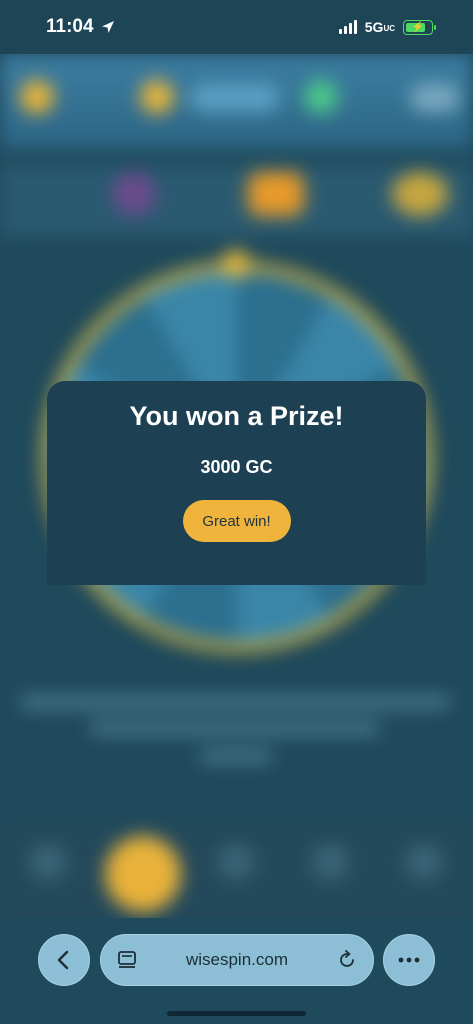  What do you see at coordinates (236, 27) in the screenshot?
I see `status-bar: 11:04 5GUC ⚡` at bounding box center [236, 27].